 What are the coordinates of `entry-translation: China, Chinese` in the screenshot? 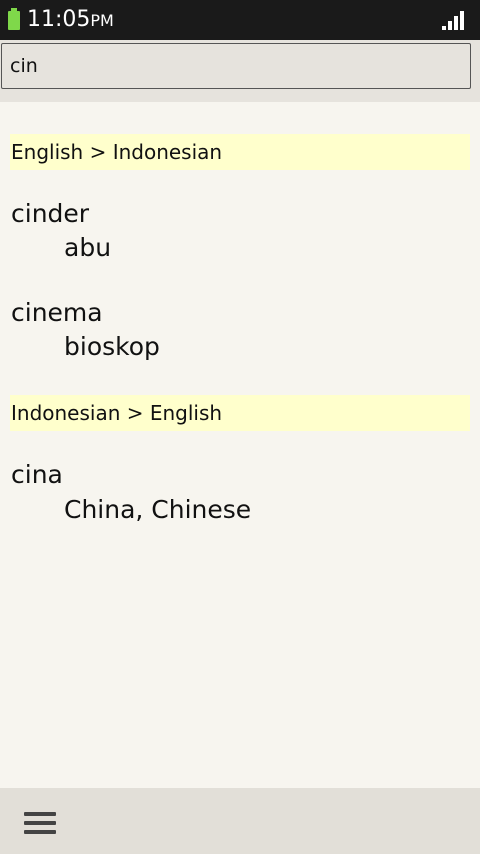 It's located at (157, 510).